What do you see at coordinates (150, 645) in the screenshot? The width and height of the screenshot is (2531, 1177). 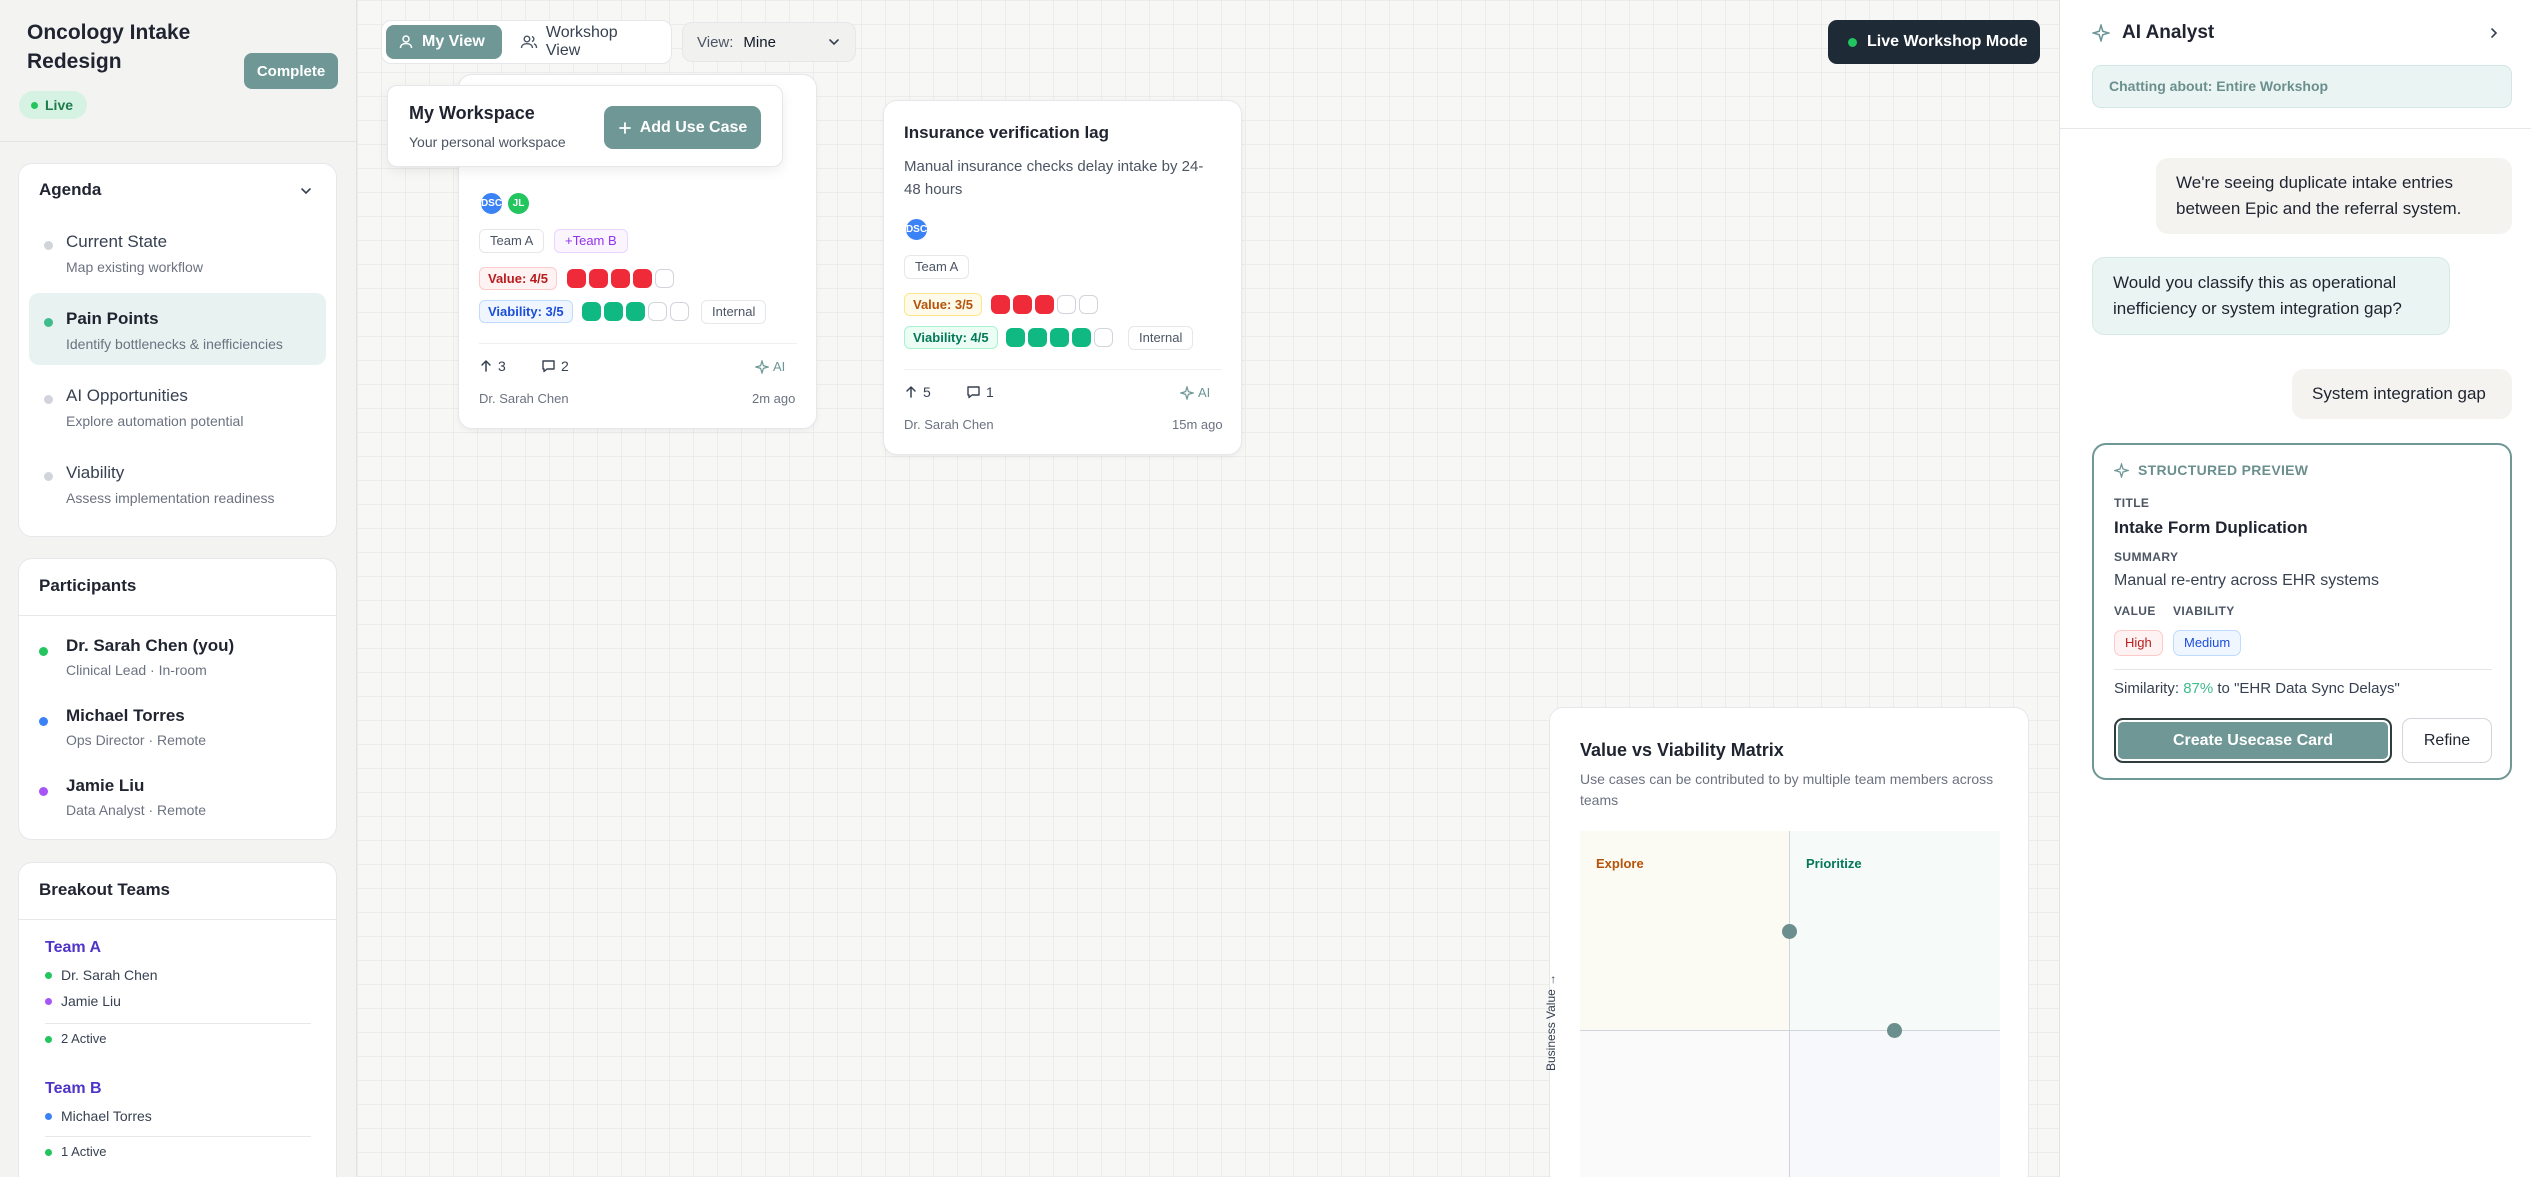 I see `participant-name: Dr. Sarah Chen (you)` at bounding box center [150, 645].